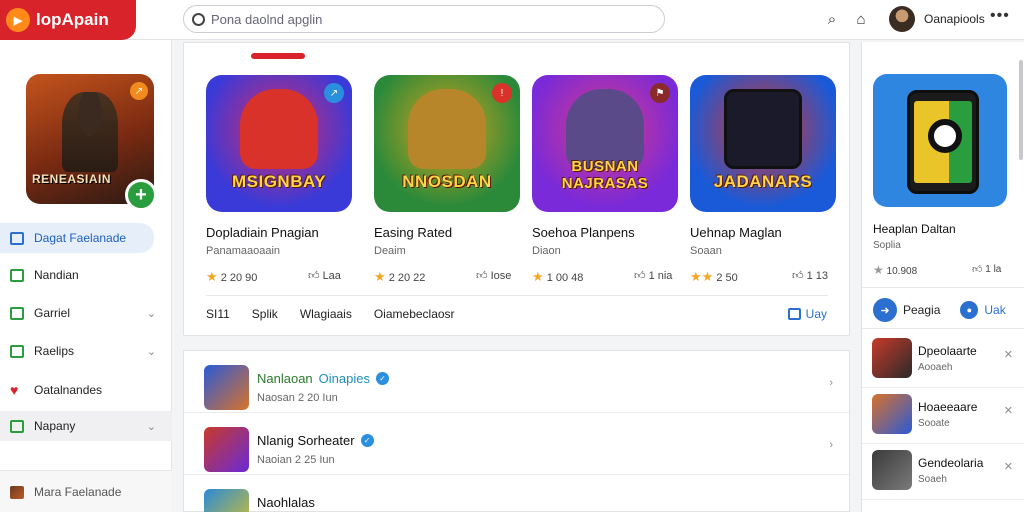 This screenshot has height=512, width=1024. Describe the element at coordinates (516, 444) in the screenshot. I see `list-item: Nlanig Sorheater ✓ Naoian 2 25 Iun ›` at that location.